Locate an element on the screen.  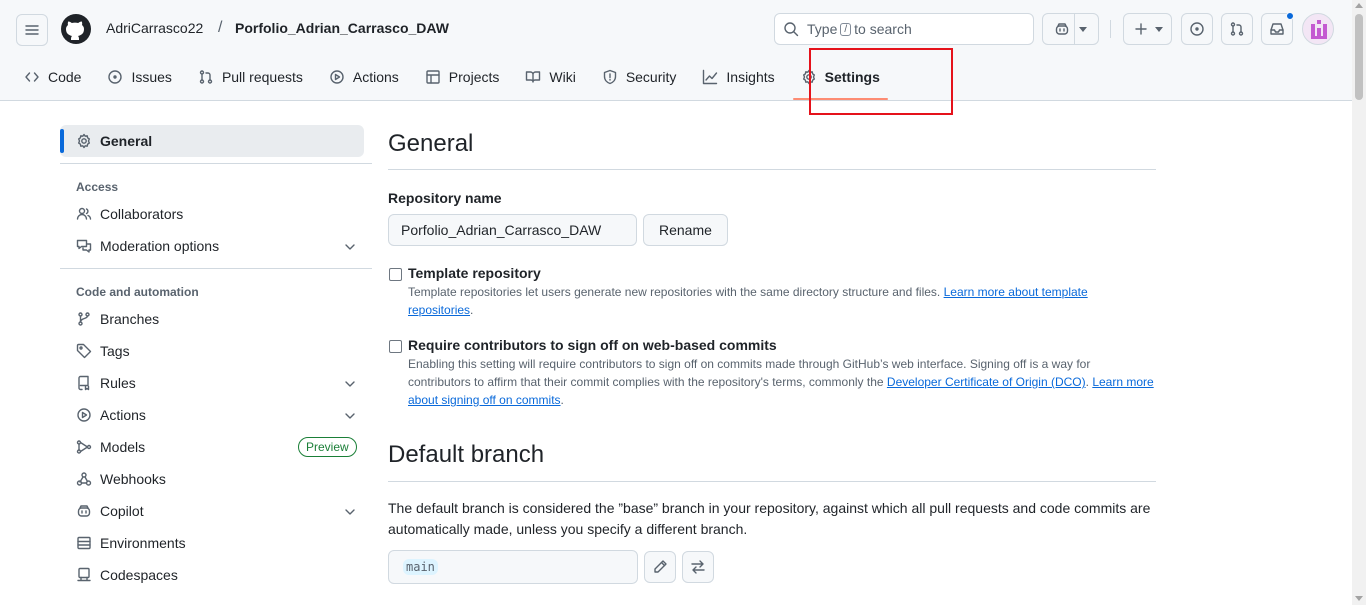
sidebar-item-collaborators: Collaborators is located at coordinates (216, 214).